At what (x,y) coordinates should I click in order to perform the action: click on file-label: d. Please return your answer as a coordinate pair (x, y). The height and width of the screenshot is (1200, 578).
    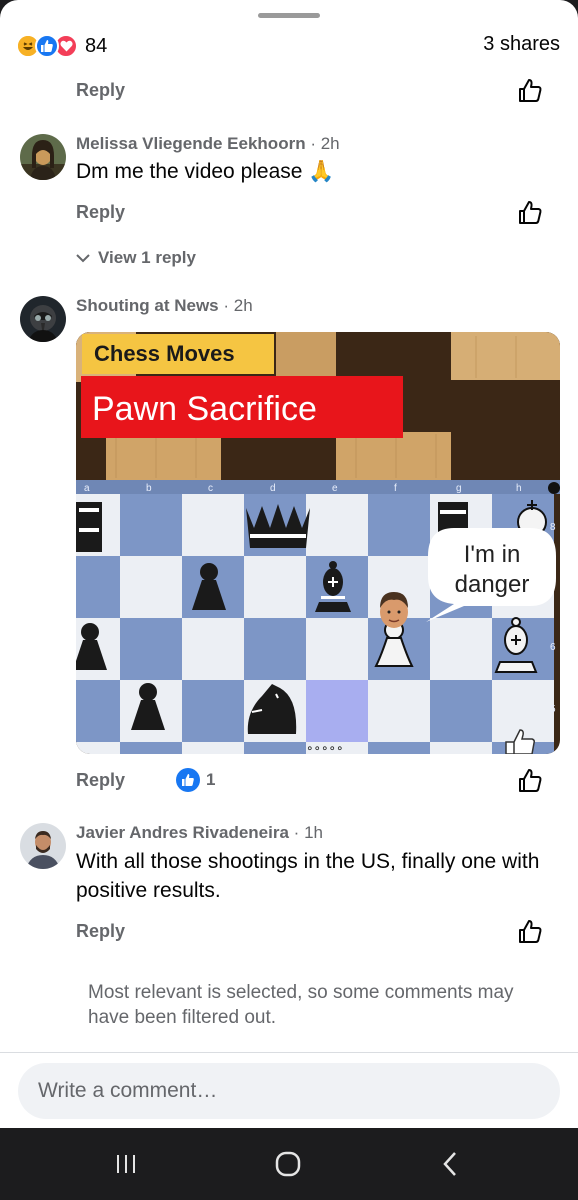
    Looking at the image, I should click on (273, 488).